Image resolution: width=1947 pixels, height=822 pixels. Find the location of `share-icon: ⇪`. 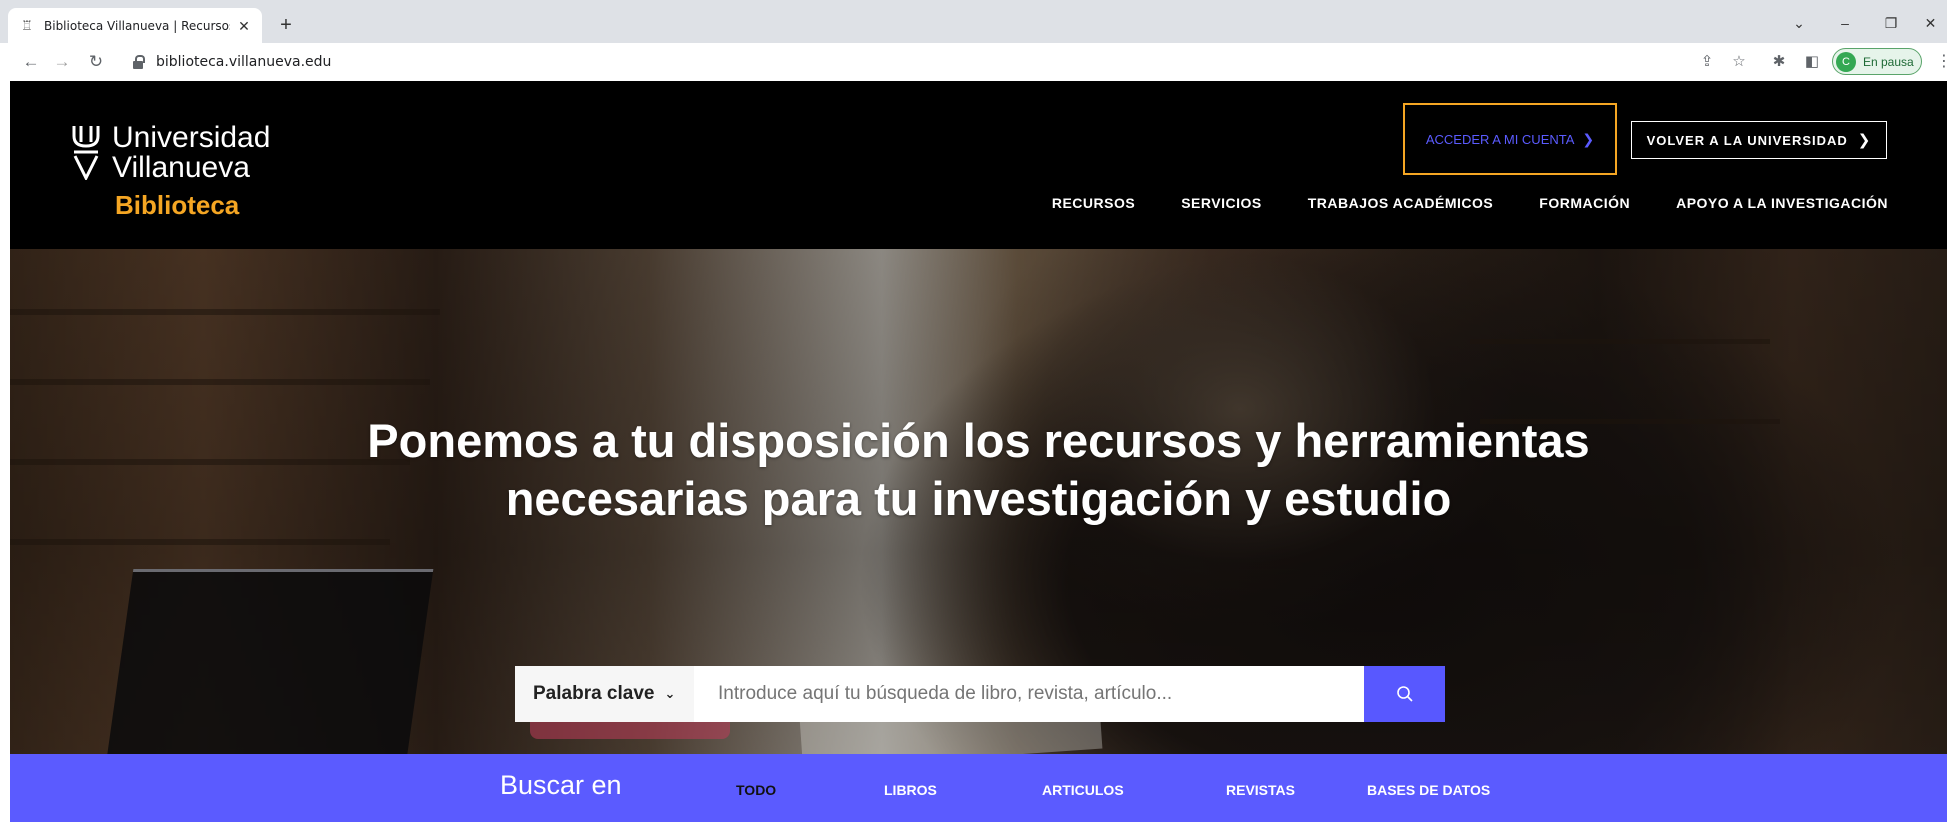

share-icon: ⇪ is located at coordinates (1707, 62).